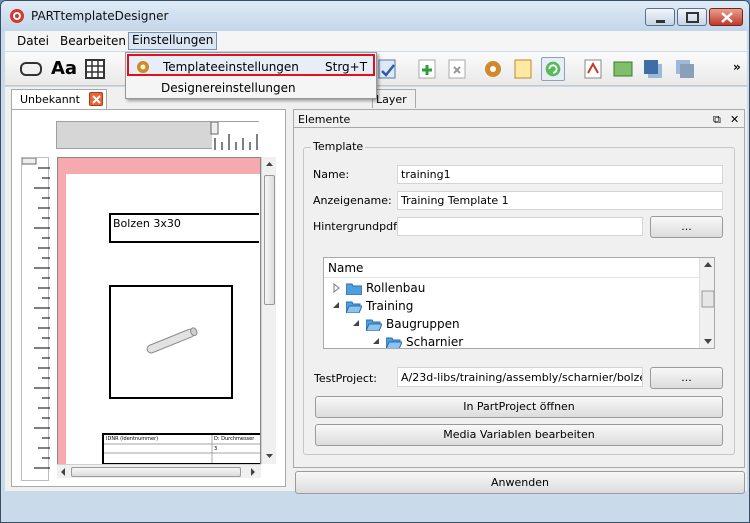 This screenshot has height=523, width=750. I want to click on float-panel-icon: ⧉, so click(717, 120).